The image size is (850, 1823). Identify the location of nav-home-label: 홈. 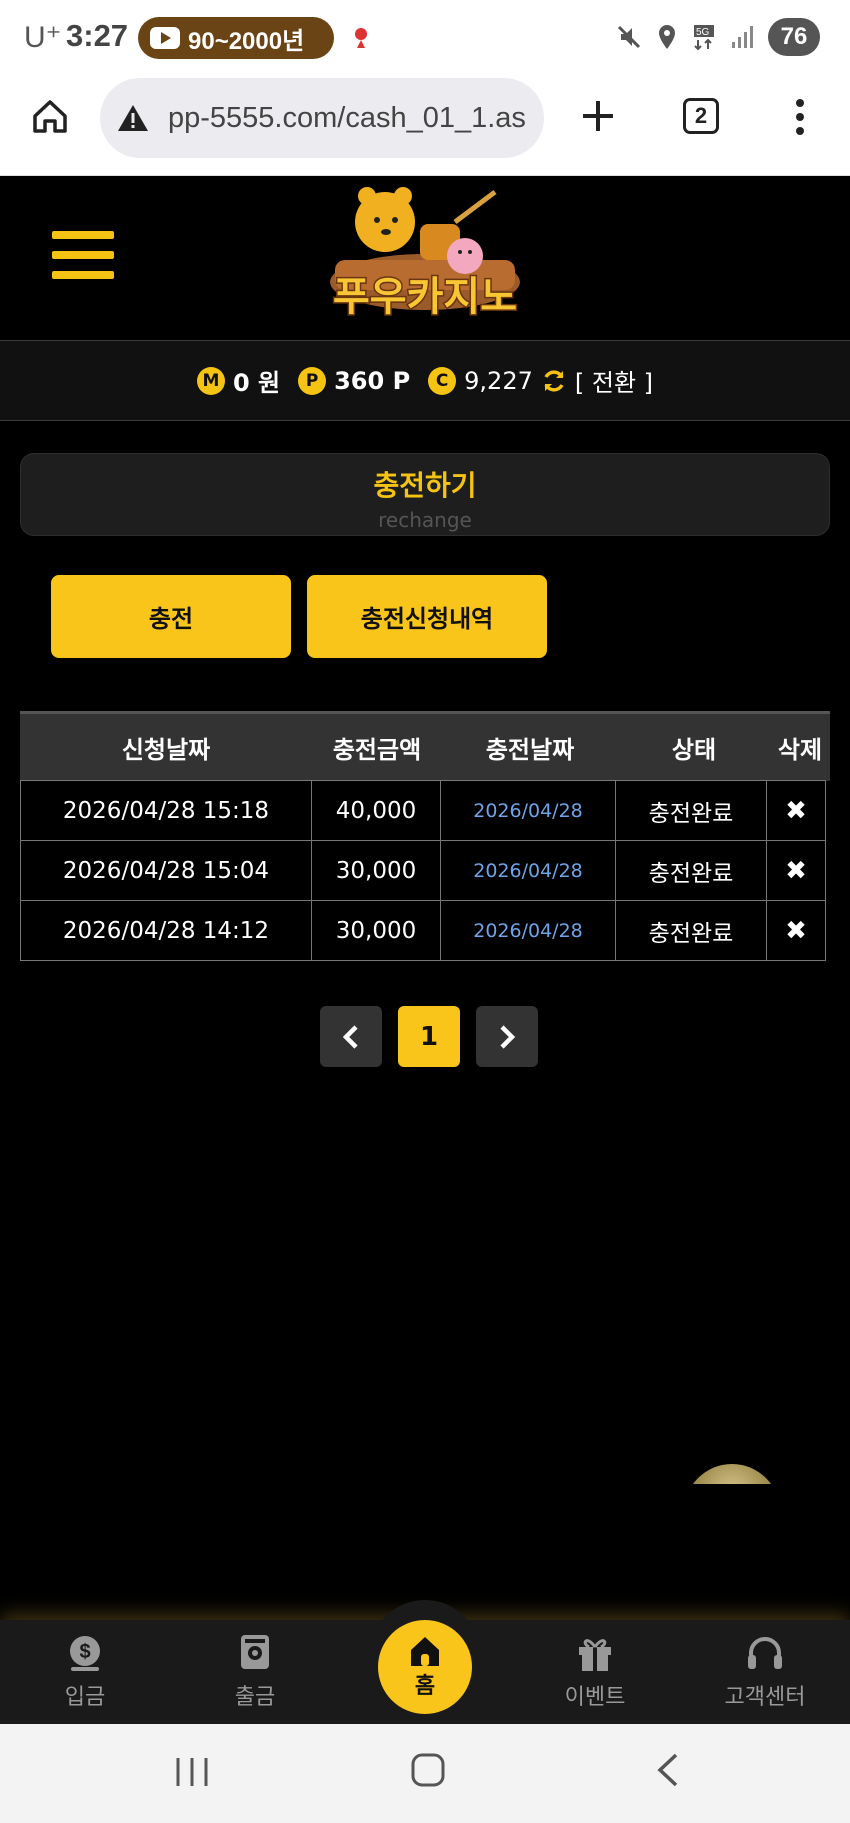
(425, 1686).